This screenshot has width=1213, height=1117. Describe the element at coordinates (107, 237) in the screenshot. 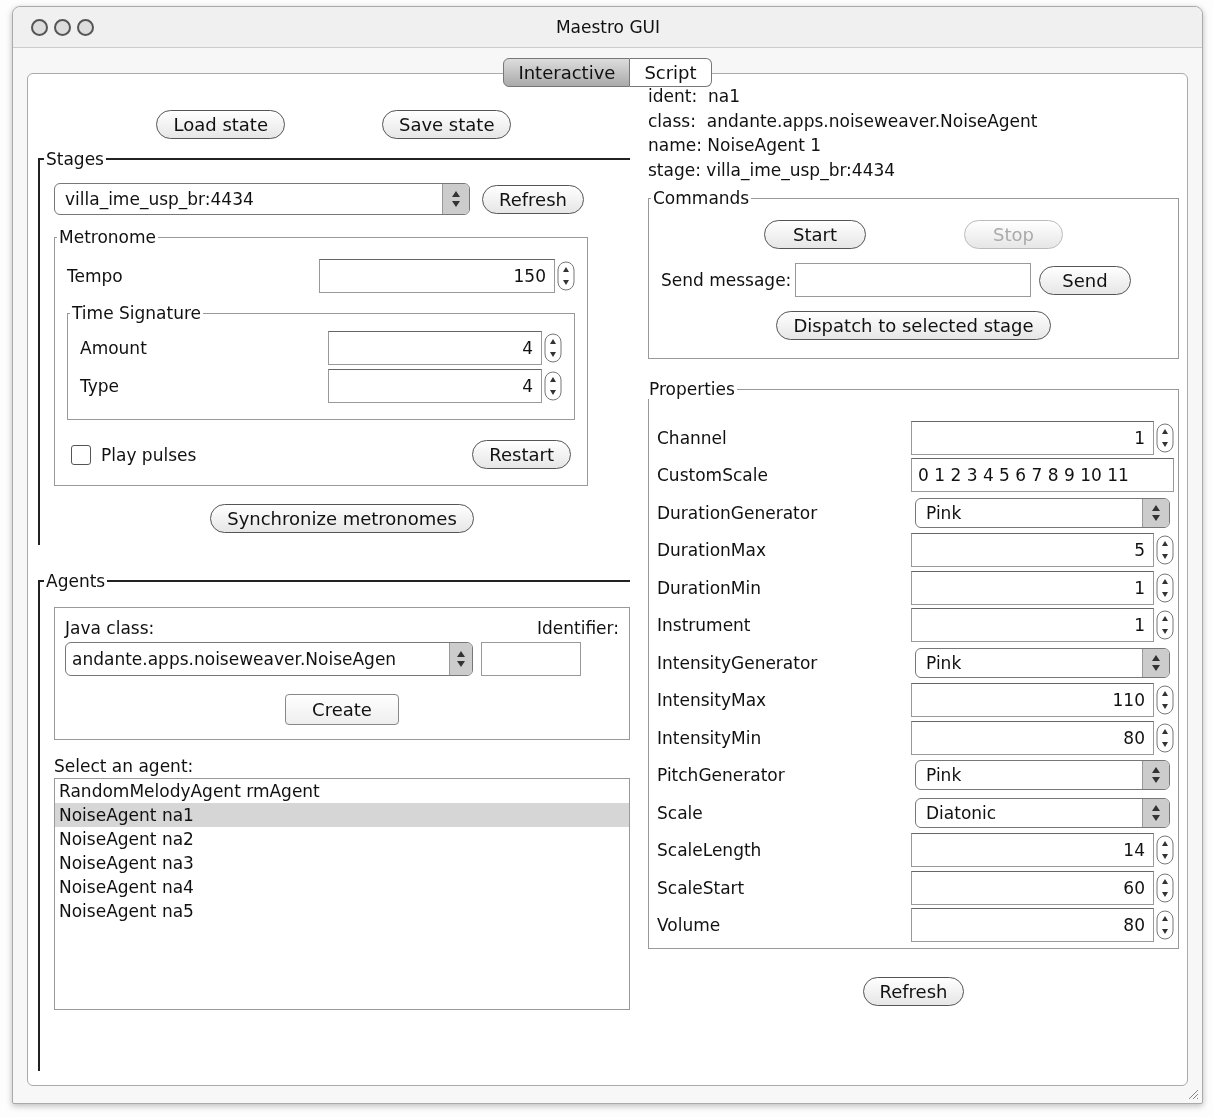

I see `group-title: Metronome` at that location.